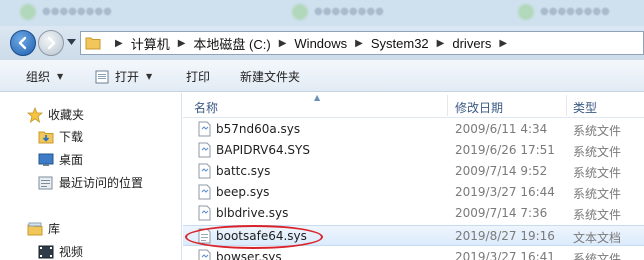 The width and height of the screenshot is (644, 260). I want to click on print-button: 打印, so click(198, 76).